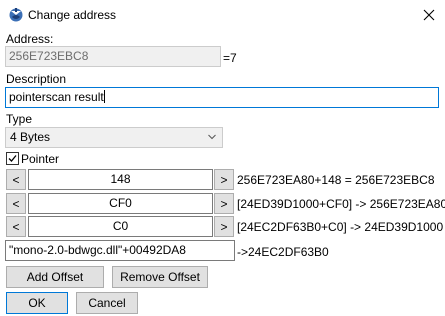  Describe the element at coordinates (120, 226) in the screenshot. I see `offset-3-input: C0` at that location.